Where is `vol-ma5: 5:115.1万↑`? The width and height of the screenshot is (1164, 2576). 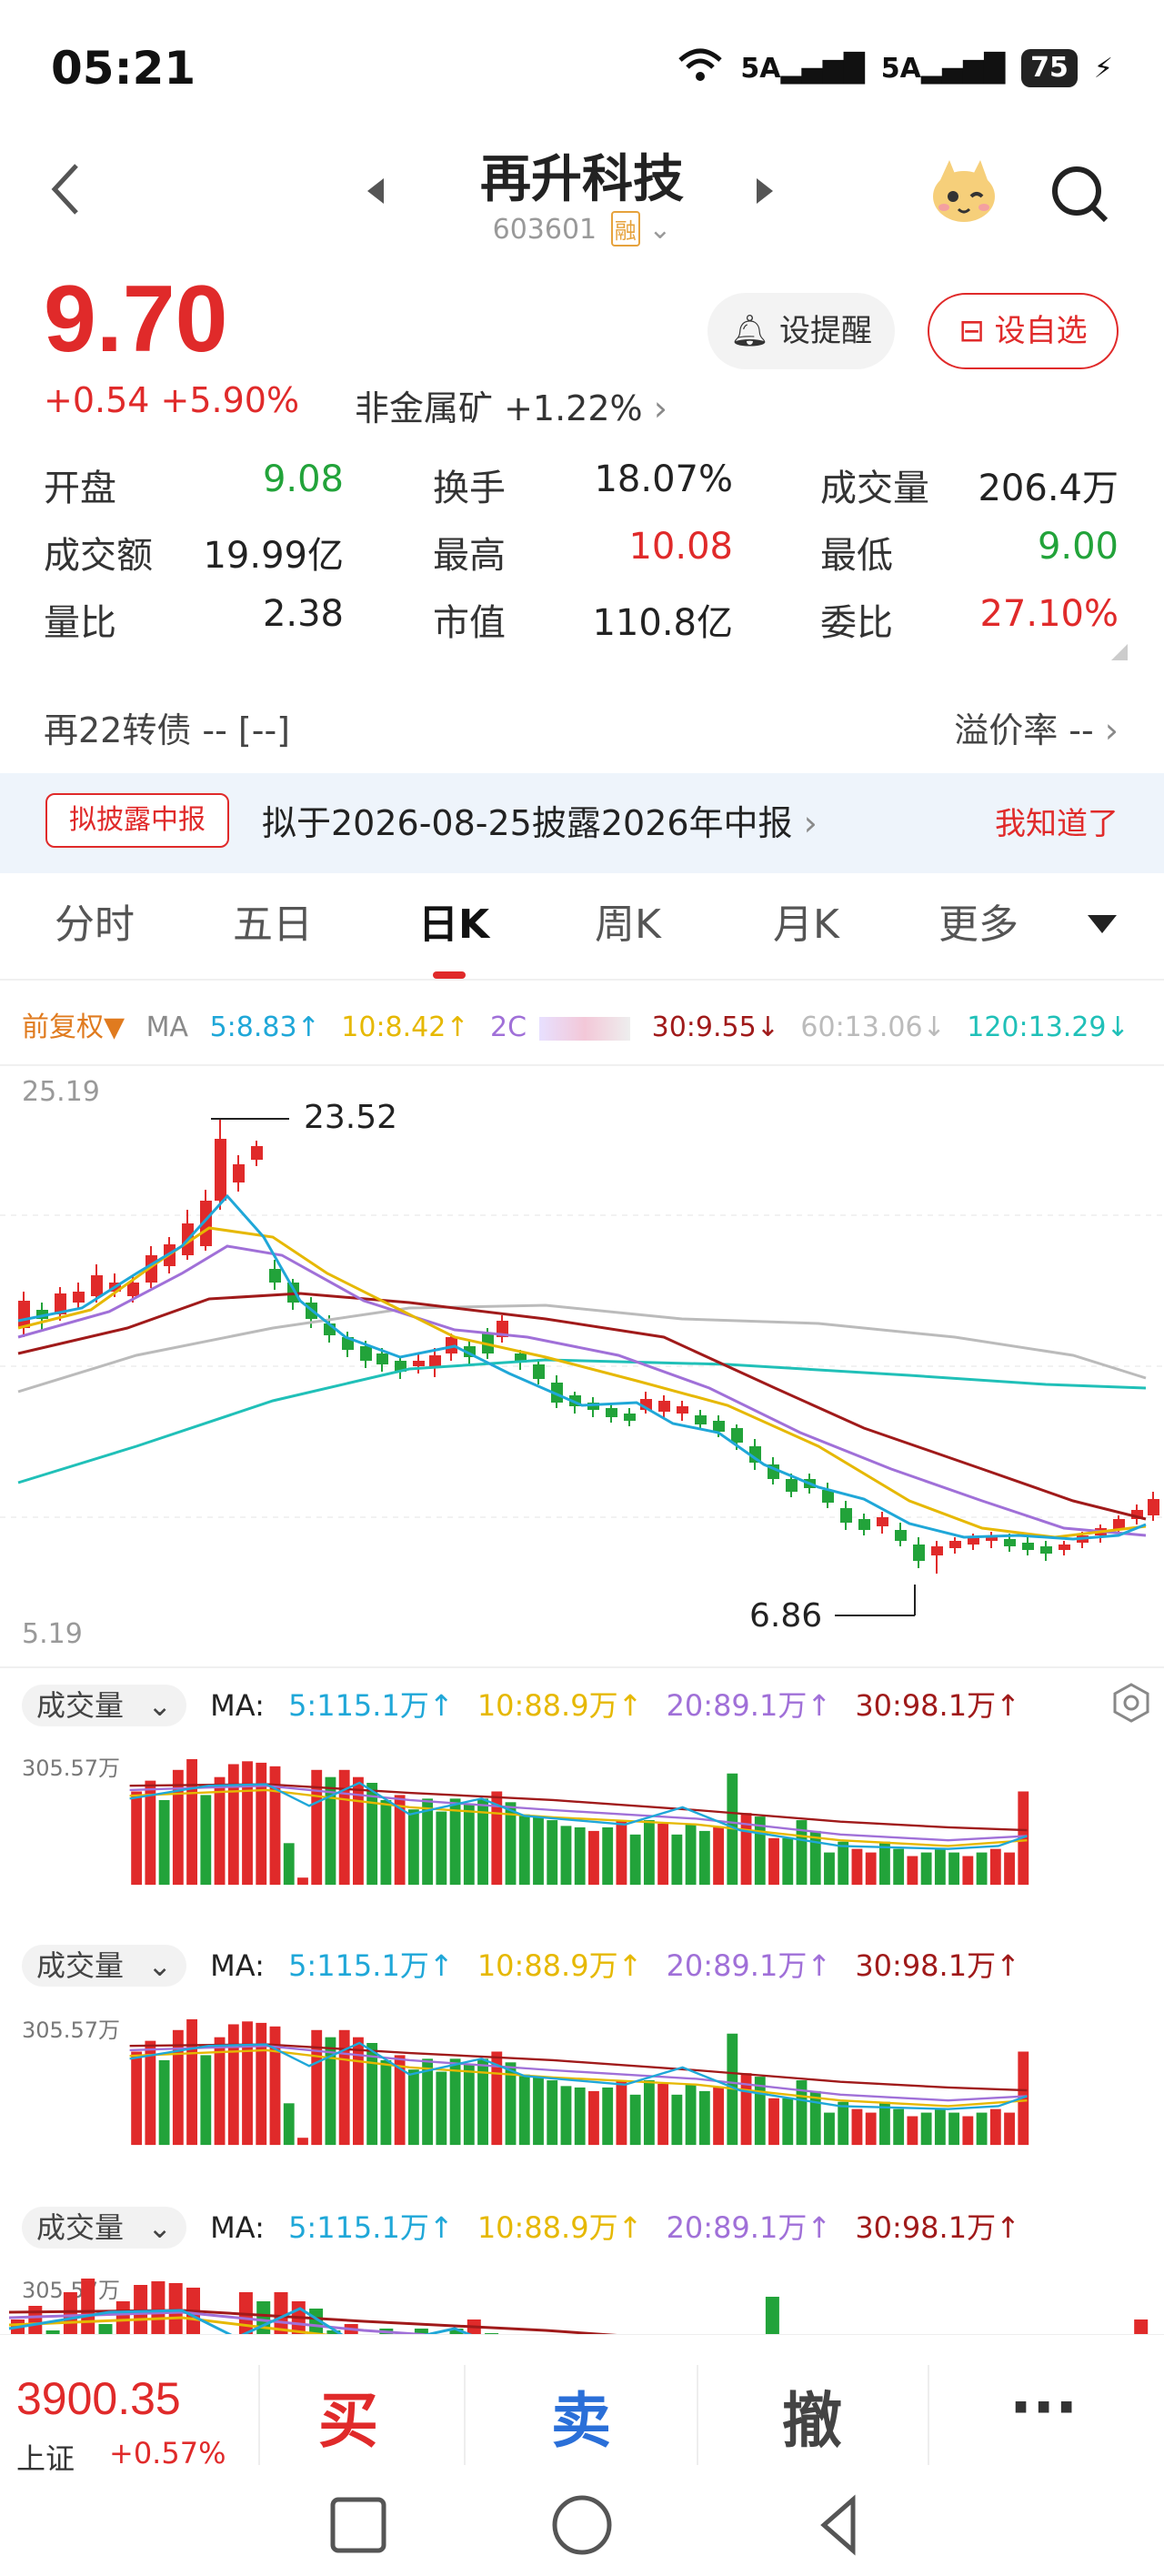 vol-ma5: 5:115.1万↑ is located at coordinates (371, 2227).